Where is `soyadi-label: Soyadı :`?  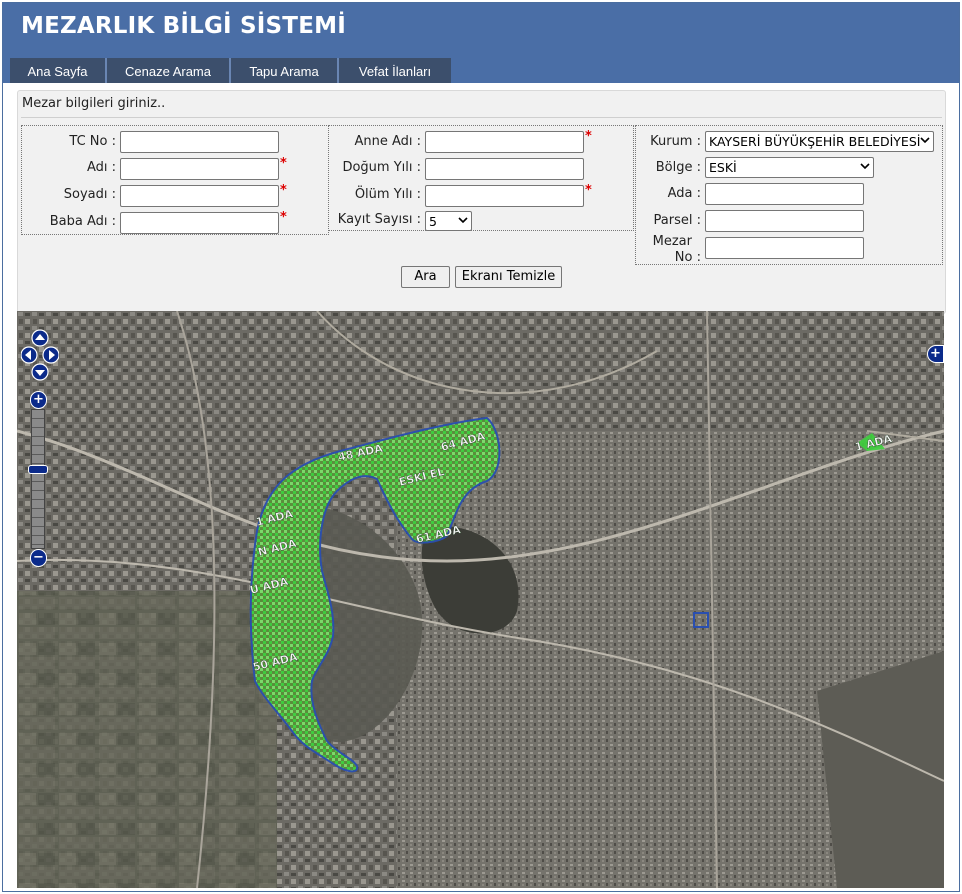
soyadi-label: Soyadı : is located at coordinates (89, 194).